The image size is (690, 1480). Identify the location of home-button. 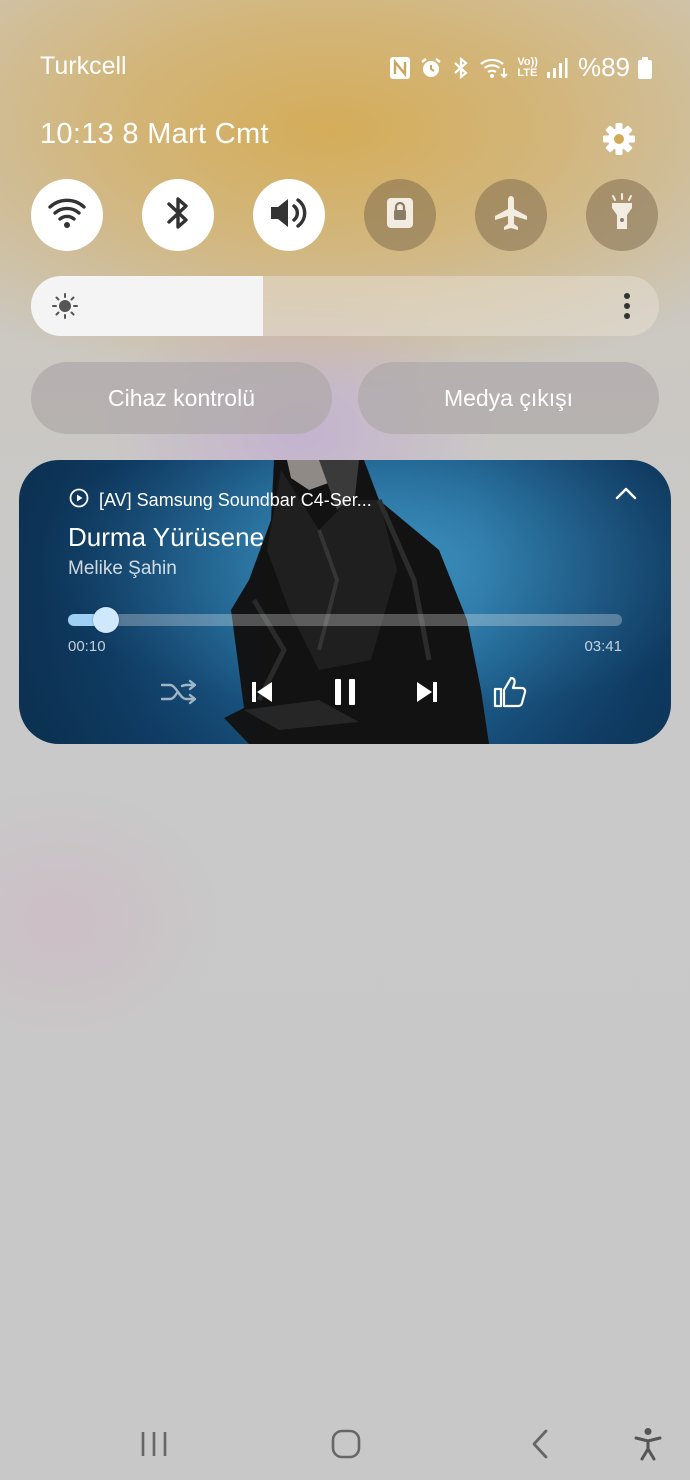
(346, 1446).